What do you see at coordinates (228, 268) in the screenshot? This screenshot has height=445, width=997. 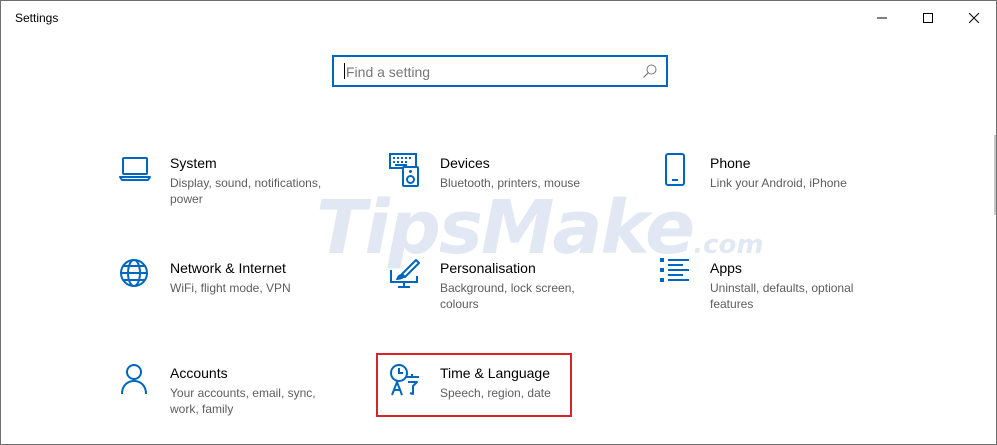 I see `tile-title: Network & Internet` at bounding box center [228, 268].